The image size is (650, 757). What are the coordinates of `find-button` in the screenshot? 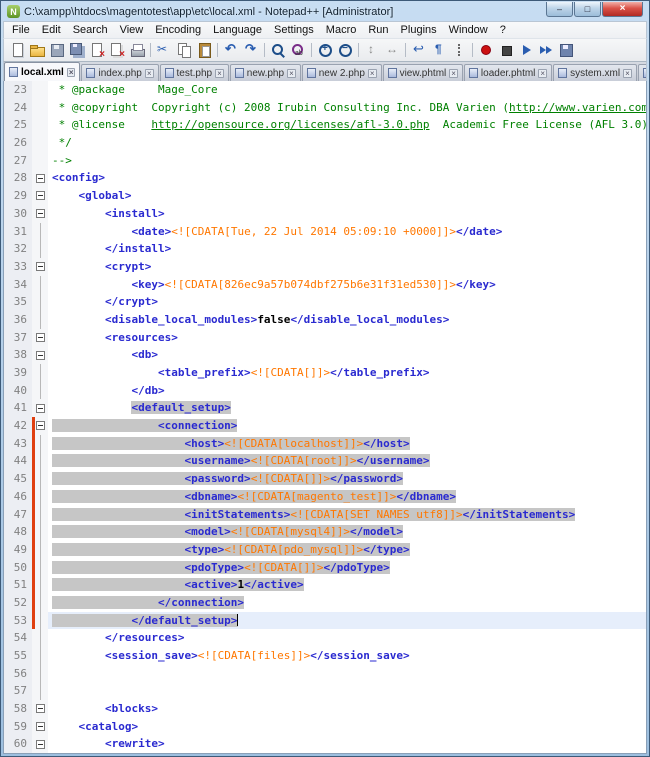 It's located at (278, 50).